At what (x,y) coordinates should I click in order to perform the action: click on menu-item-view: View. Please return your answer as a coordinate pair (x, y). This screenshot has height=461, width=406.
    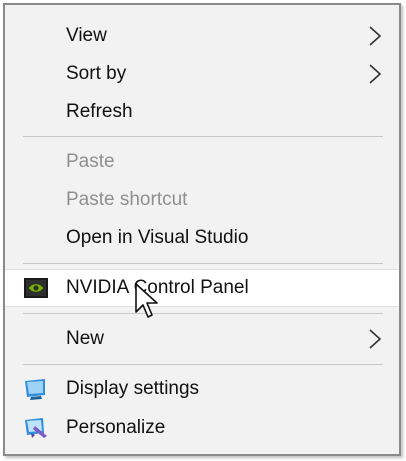
    Looking at the image, I should click on (202, 36).